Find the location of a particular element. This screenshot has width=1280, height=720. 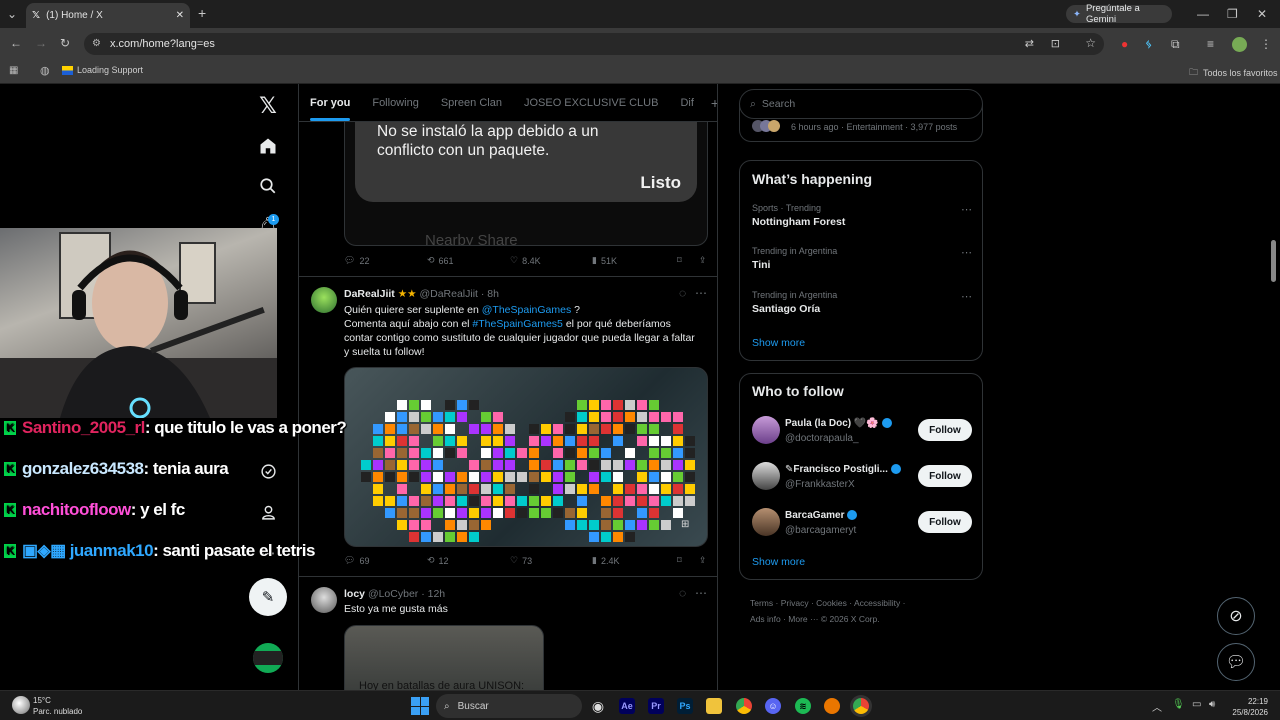

explore-search-icon is located at coordinates (268, 186).